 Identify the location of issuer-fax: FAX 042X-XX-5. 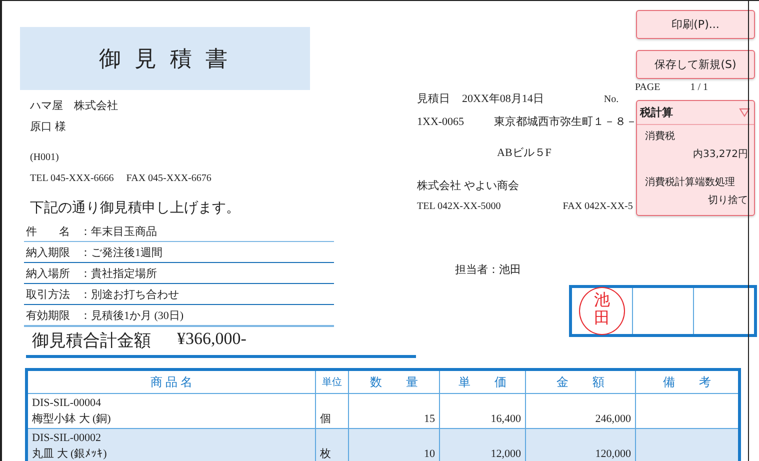
(597, 206).